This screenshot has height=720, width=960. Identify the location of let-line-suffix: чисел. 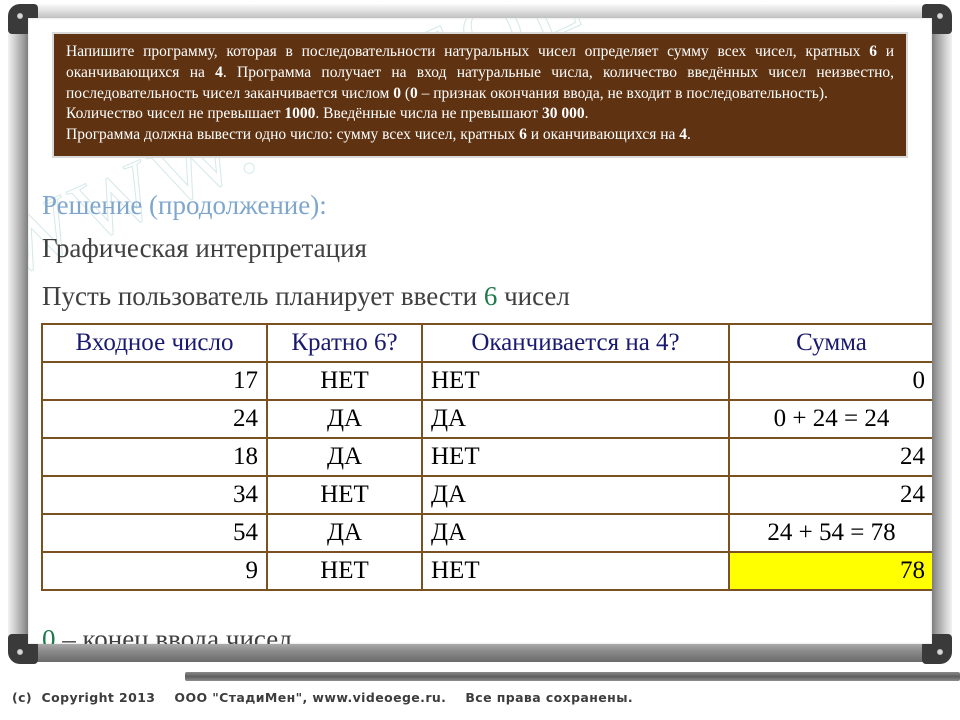
(533, 296).